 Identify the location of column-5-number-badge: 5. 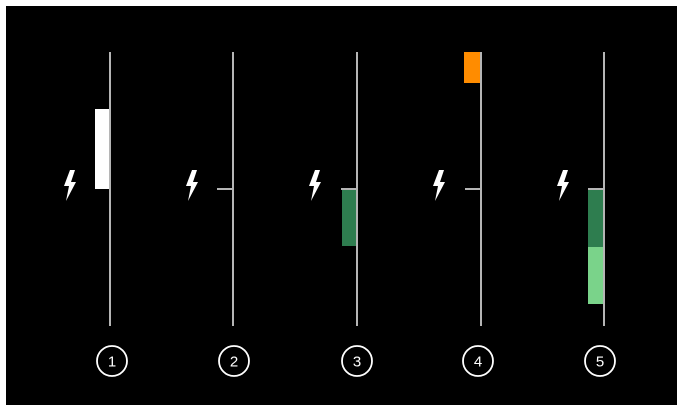
(600, 361).